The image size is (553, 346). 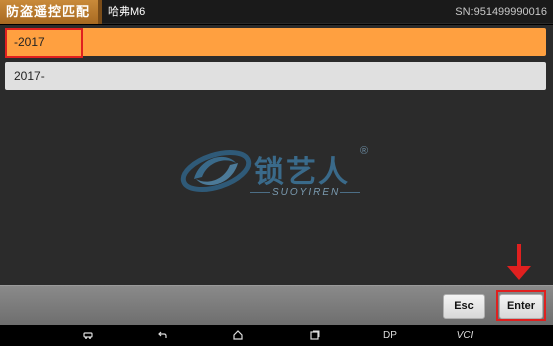 What do you see at coordinates (306, 192) in the screenshot?
I see `watermark-subtitle: SUOYIREN` at bounding box center [306, 192].